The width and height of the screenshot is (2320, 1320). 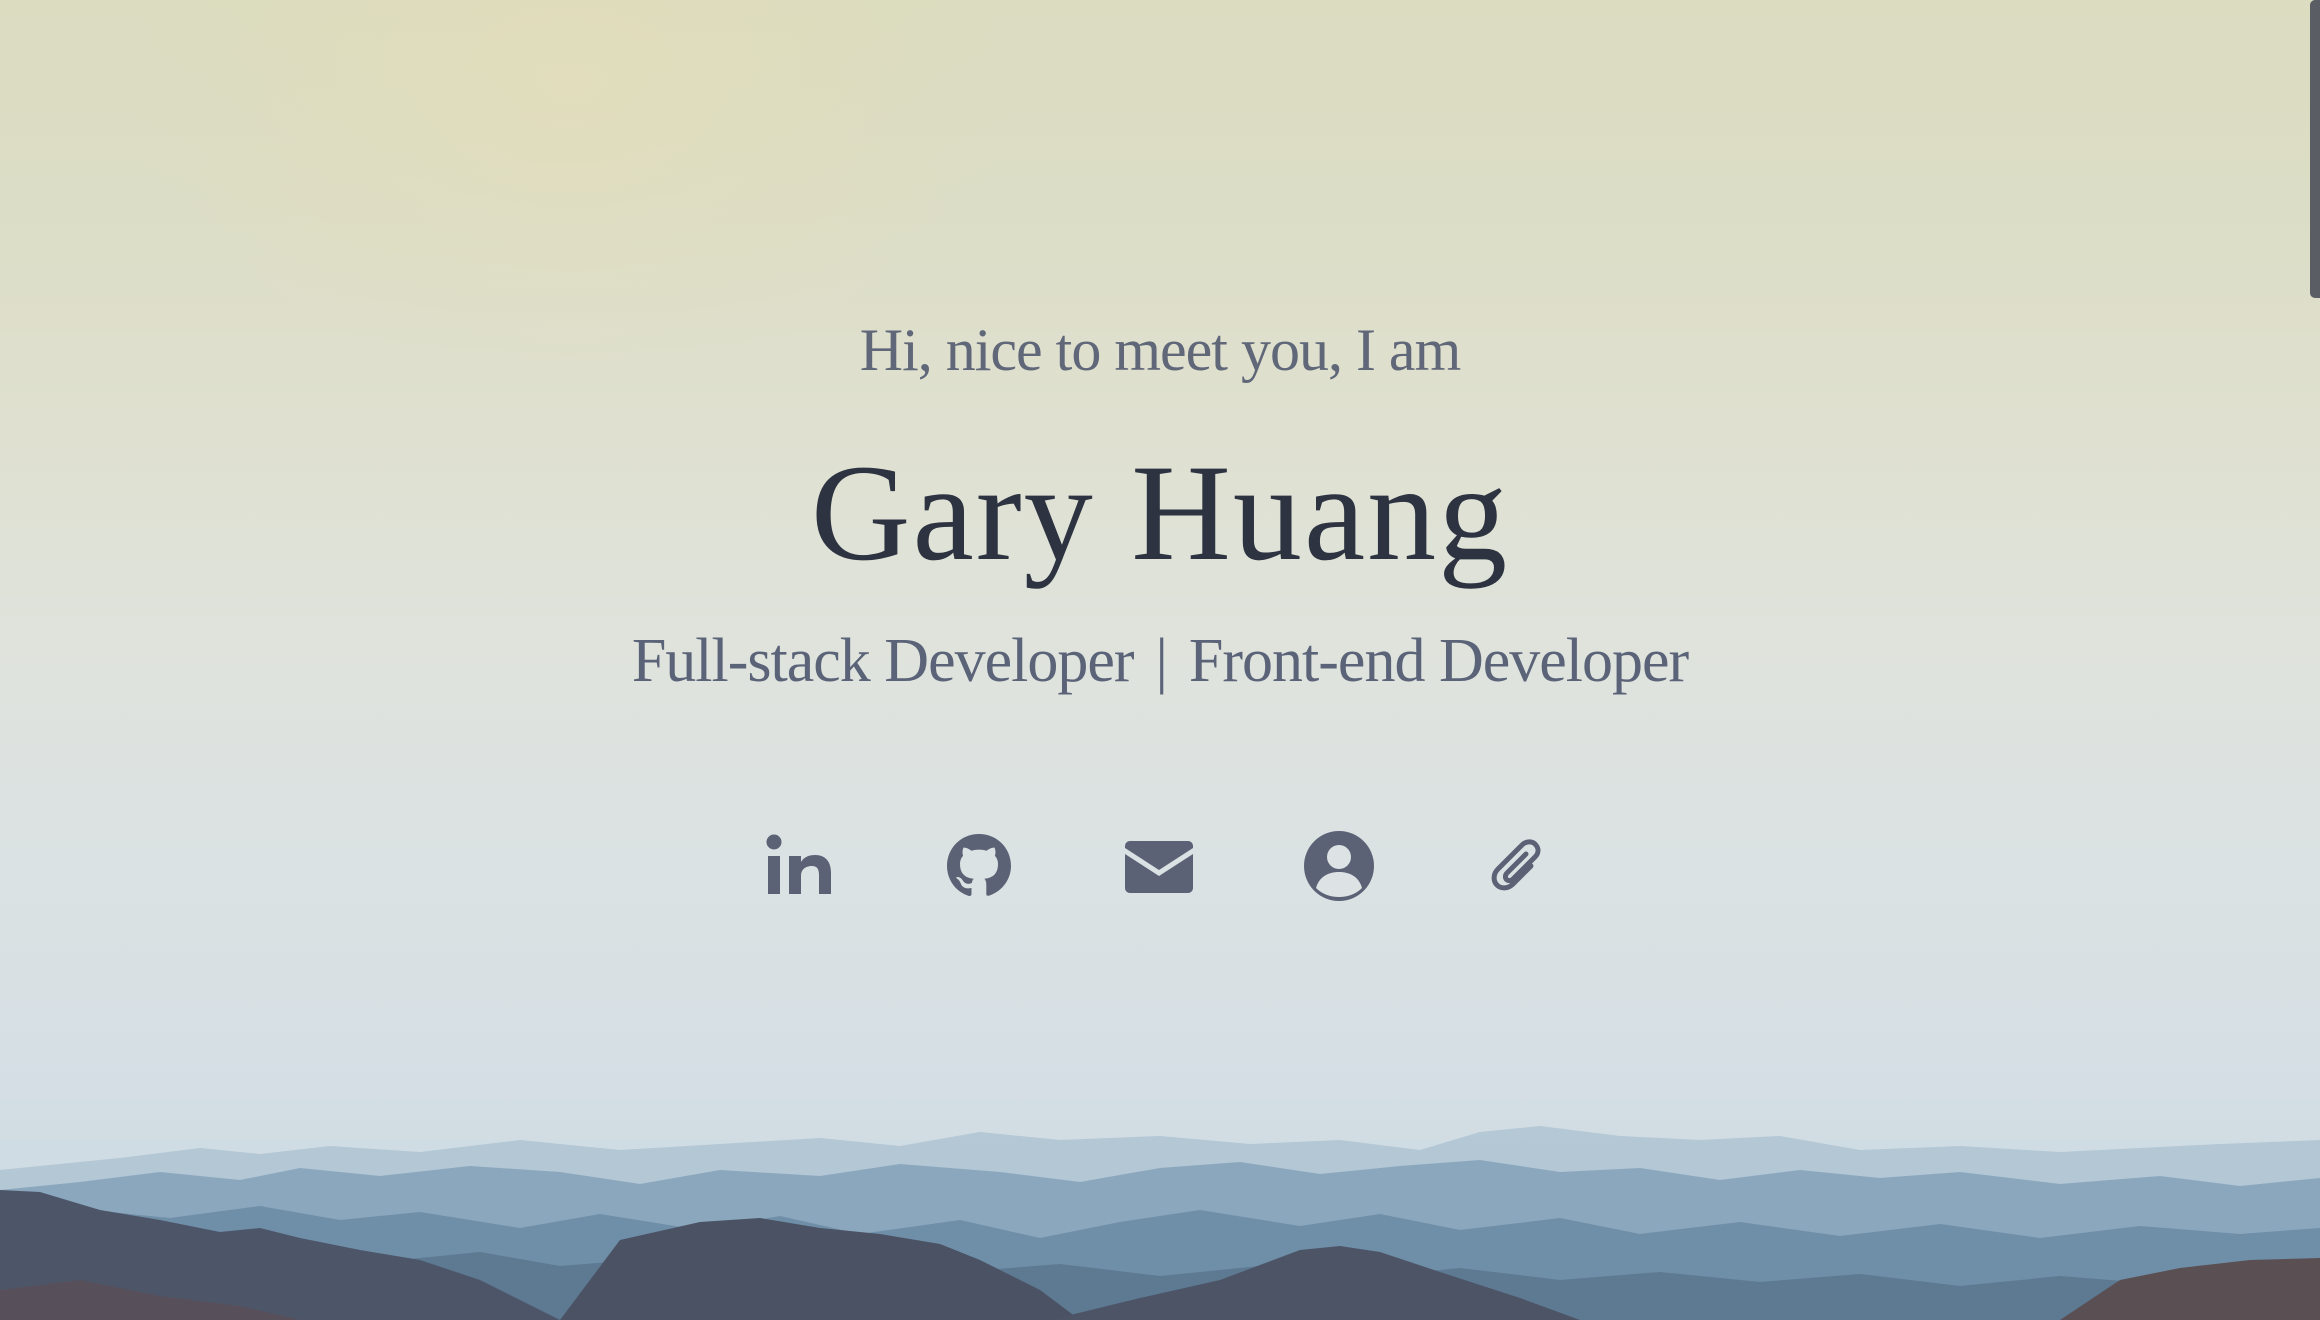 I want to click on greeting-text: Hi, nice to meet you, I am, so click(x=1160, y=350).